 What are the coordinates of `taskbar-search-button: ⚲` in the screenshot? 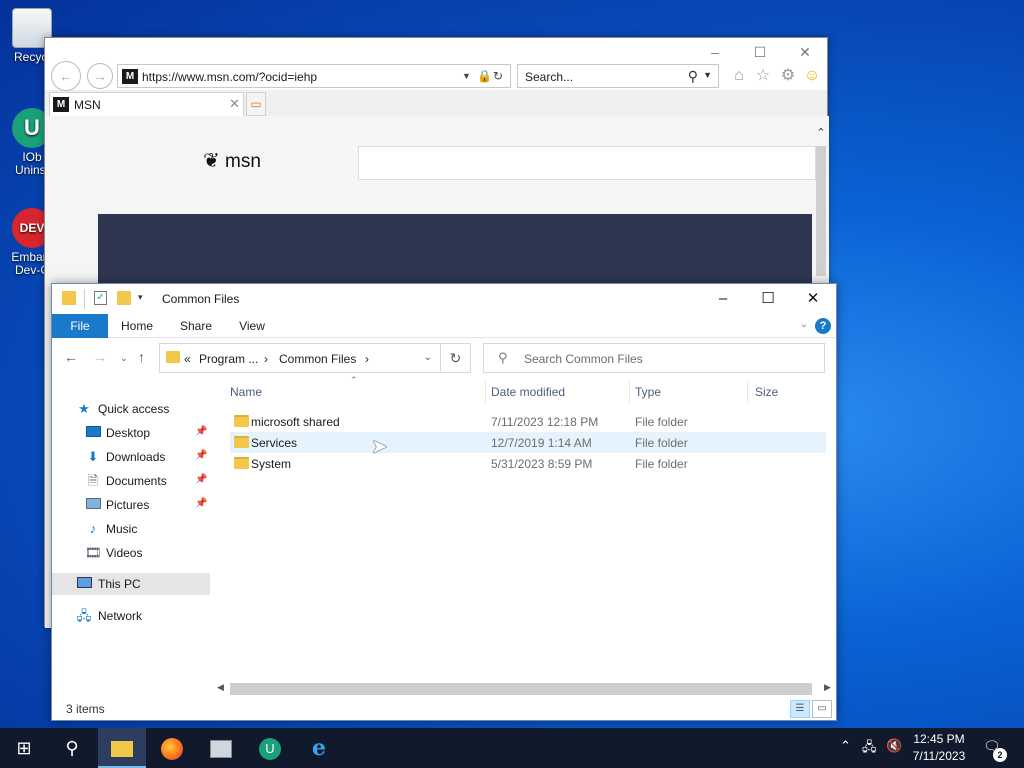 It's located at (72, 748).